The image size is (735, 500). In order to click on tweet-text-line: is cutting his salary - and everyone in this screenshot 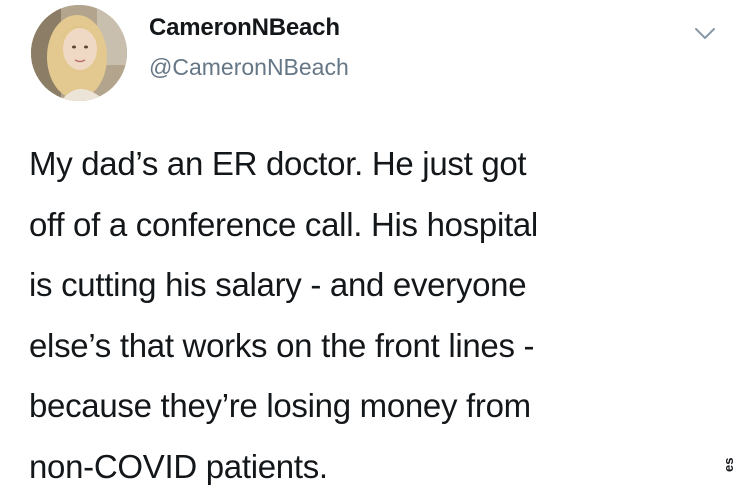, I will do `click(278, 284)`.